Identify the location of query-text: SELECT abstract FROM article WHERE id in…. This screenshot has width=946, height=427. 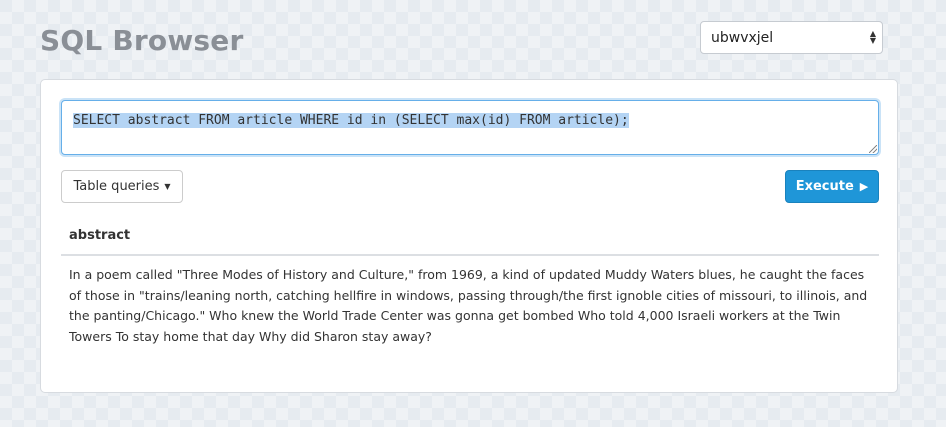
(351, 120).